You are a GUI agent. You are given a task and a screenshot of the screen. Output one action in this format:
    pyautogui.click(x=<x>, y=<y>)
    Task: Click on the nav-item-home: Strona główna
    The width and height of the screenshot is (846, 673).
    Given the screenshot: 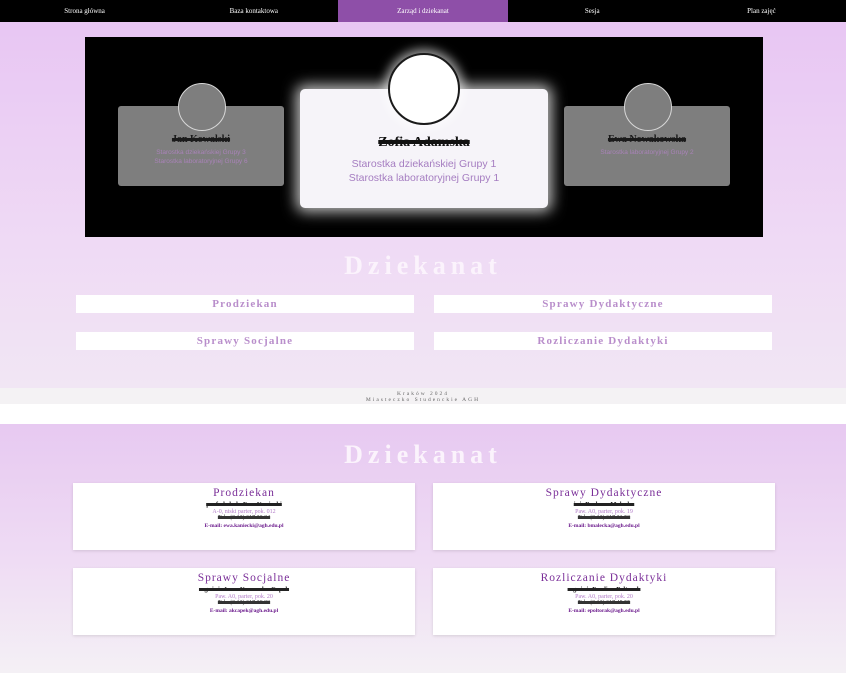 What is the action you would take?
    pyautogui.click(x=84, y=11)
    